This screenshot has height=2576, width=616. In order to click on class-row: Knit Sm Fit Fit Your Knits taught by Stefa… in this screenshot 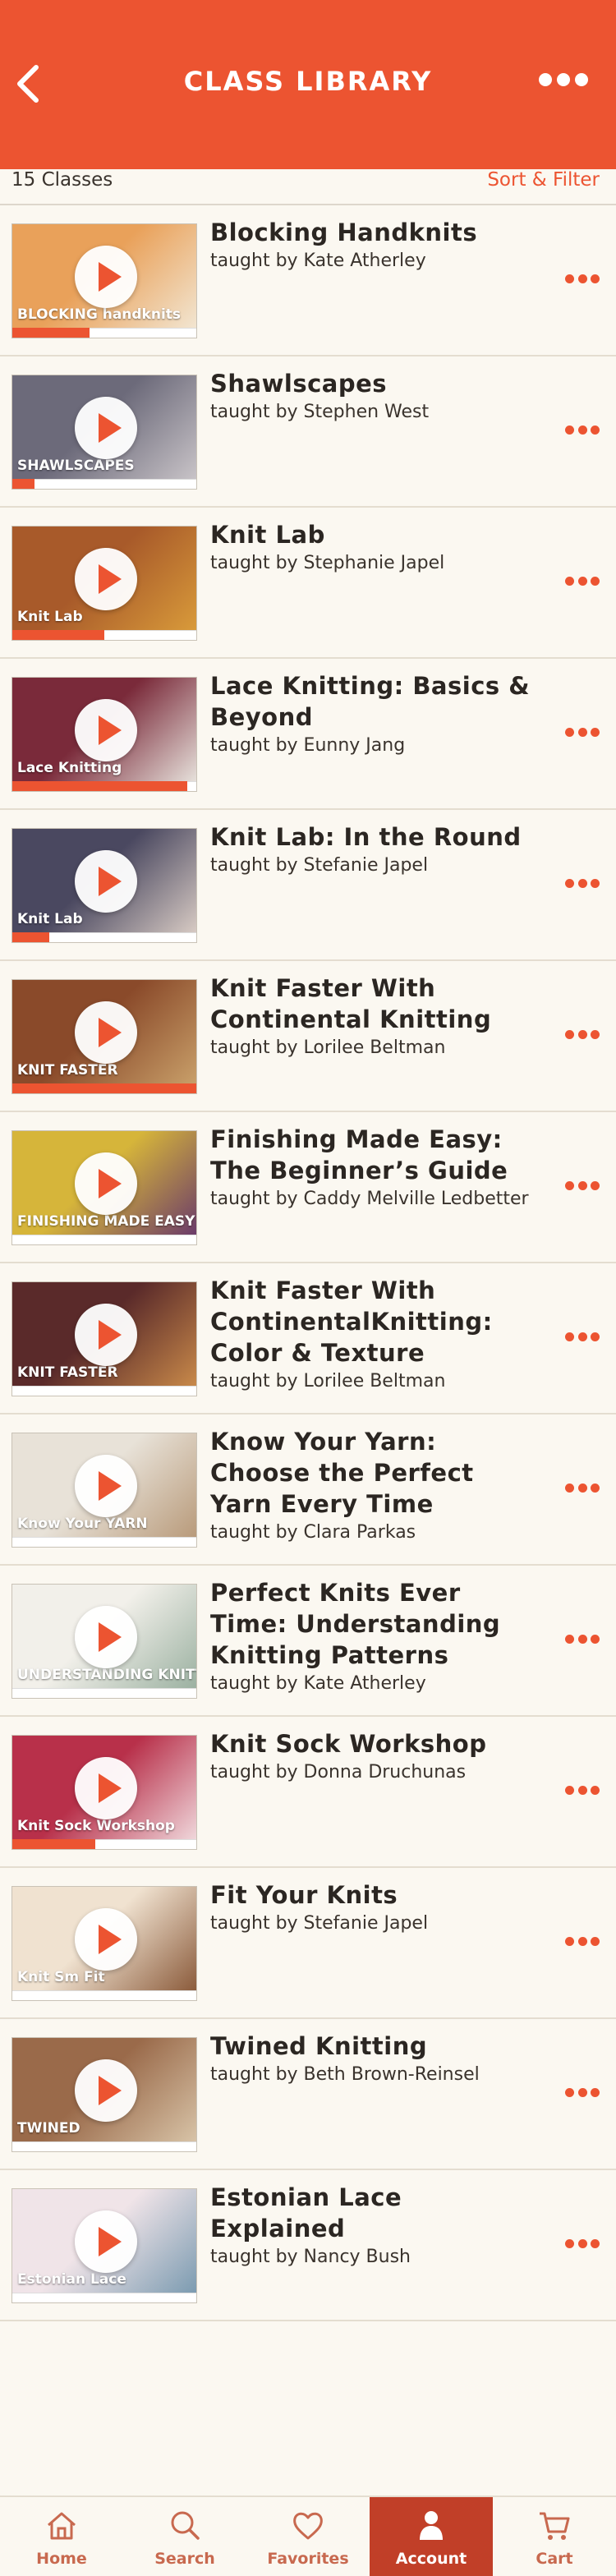, I will do `click(308, 1943)`.